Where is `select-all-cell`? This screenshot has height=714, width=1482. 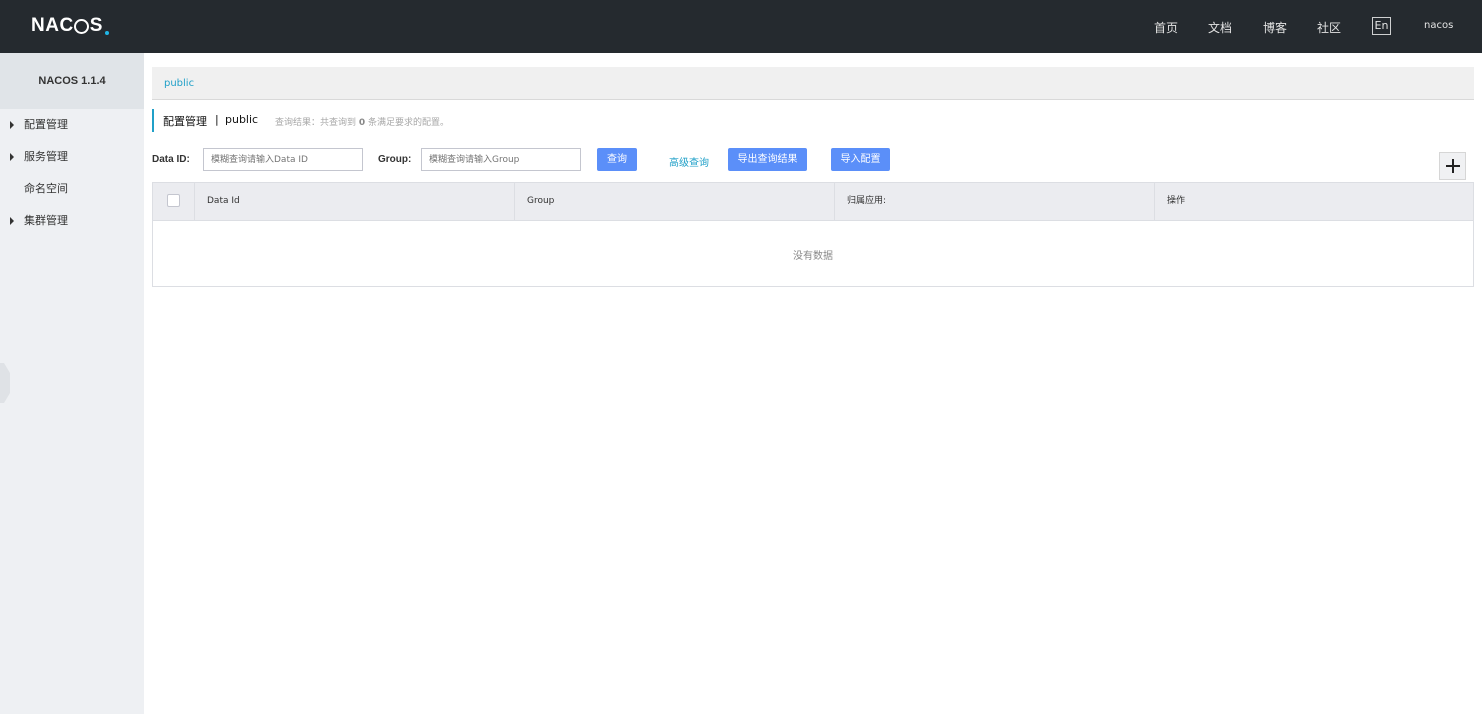
select-all-cell is located at coordinates (173, 201).